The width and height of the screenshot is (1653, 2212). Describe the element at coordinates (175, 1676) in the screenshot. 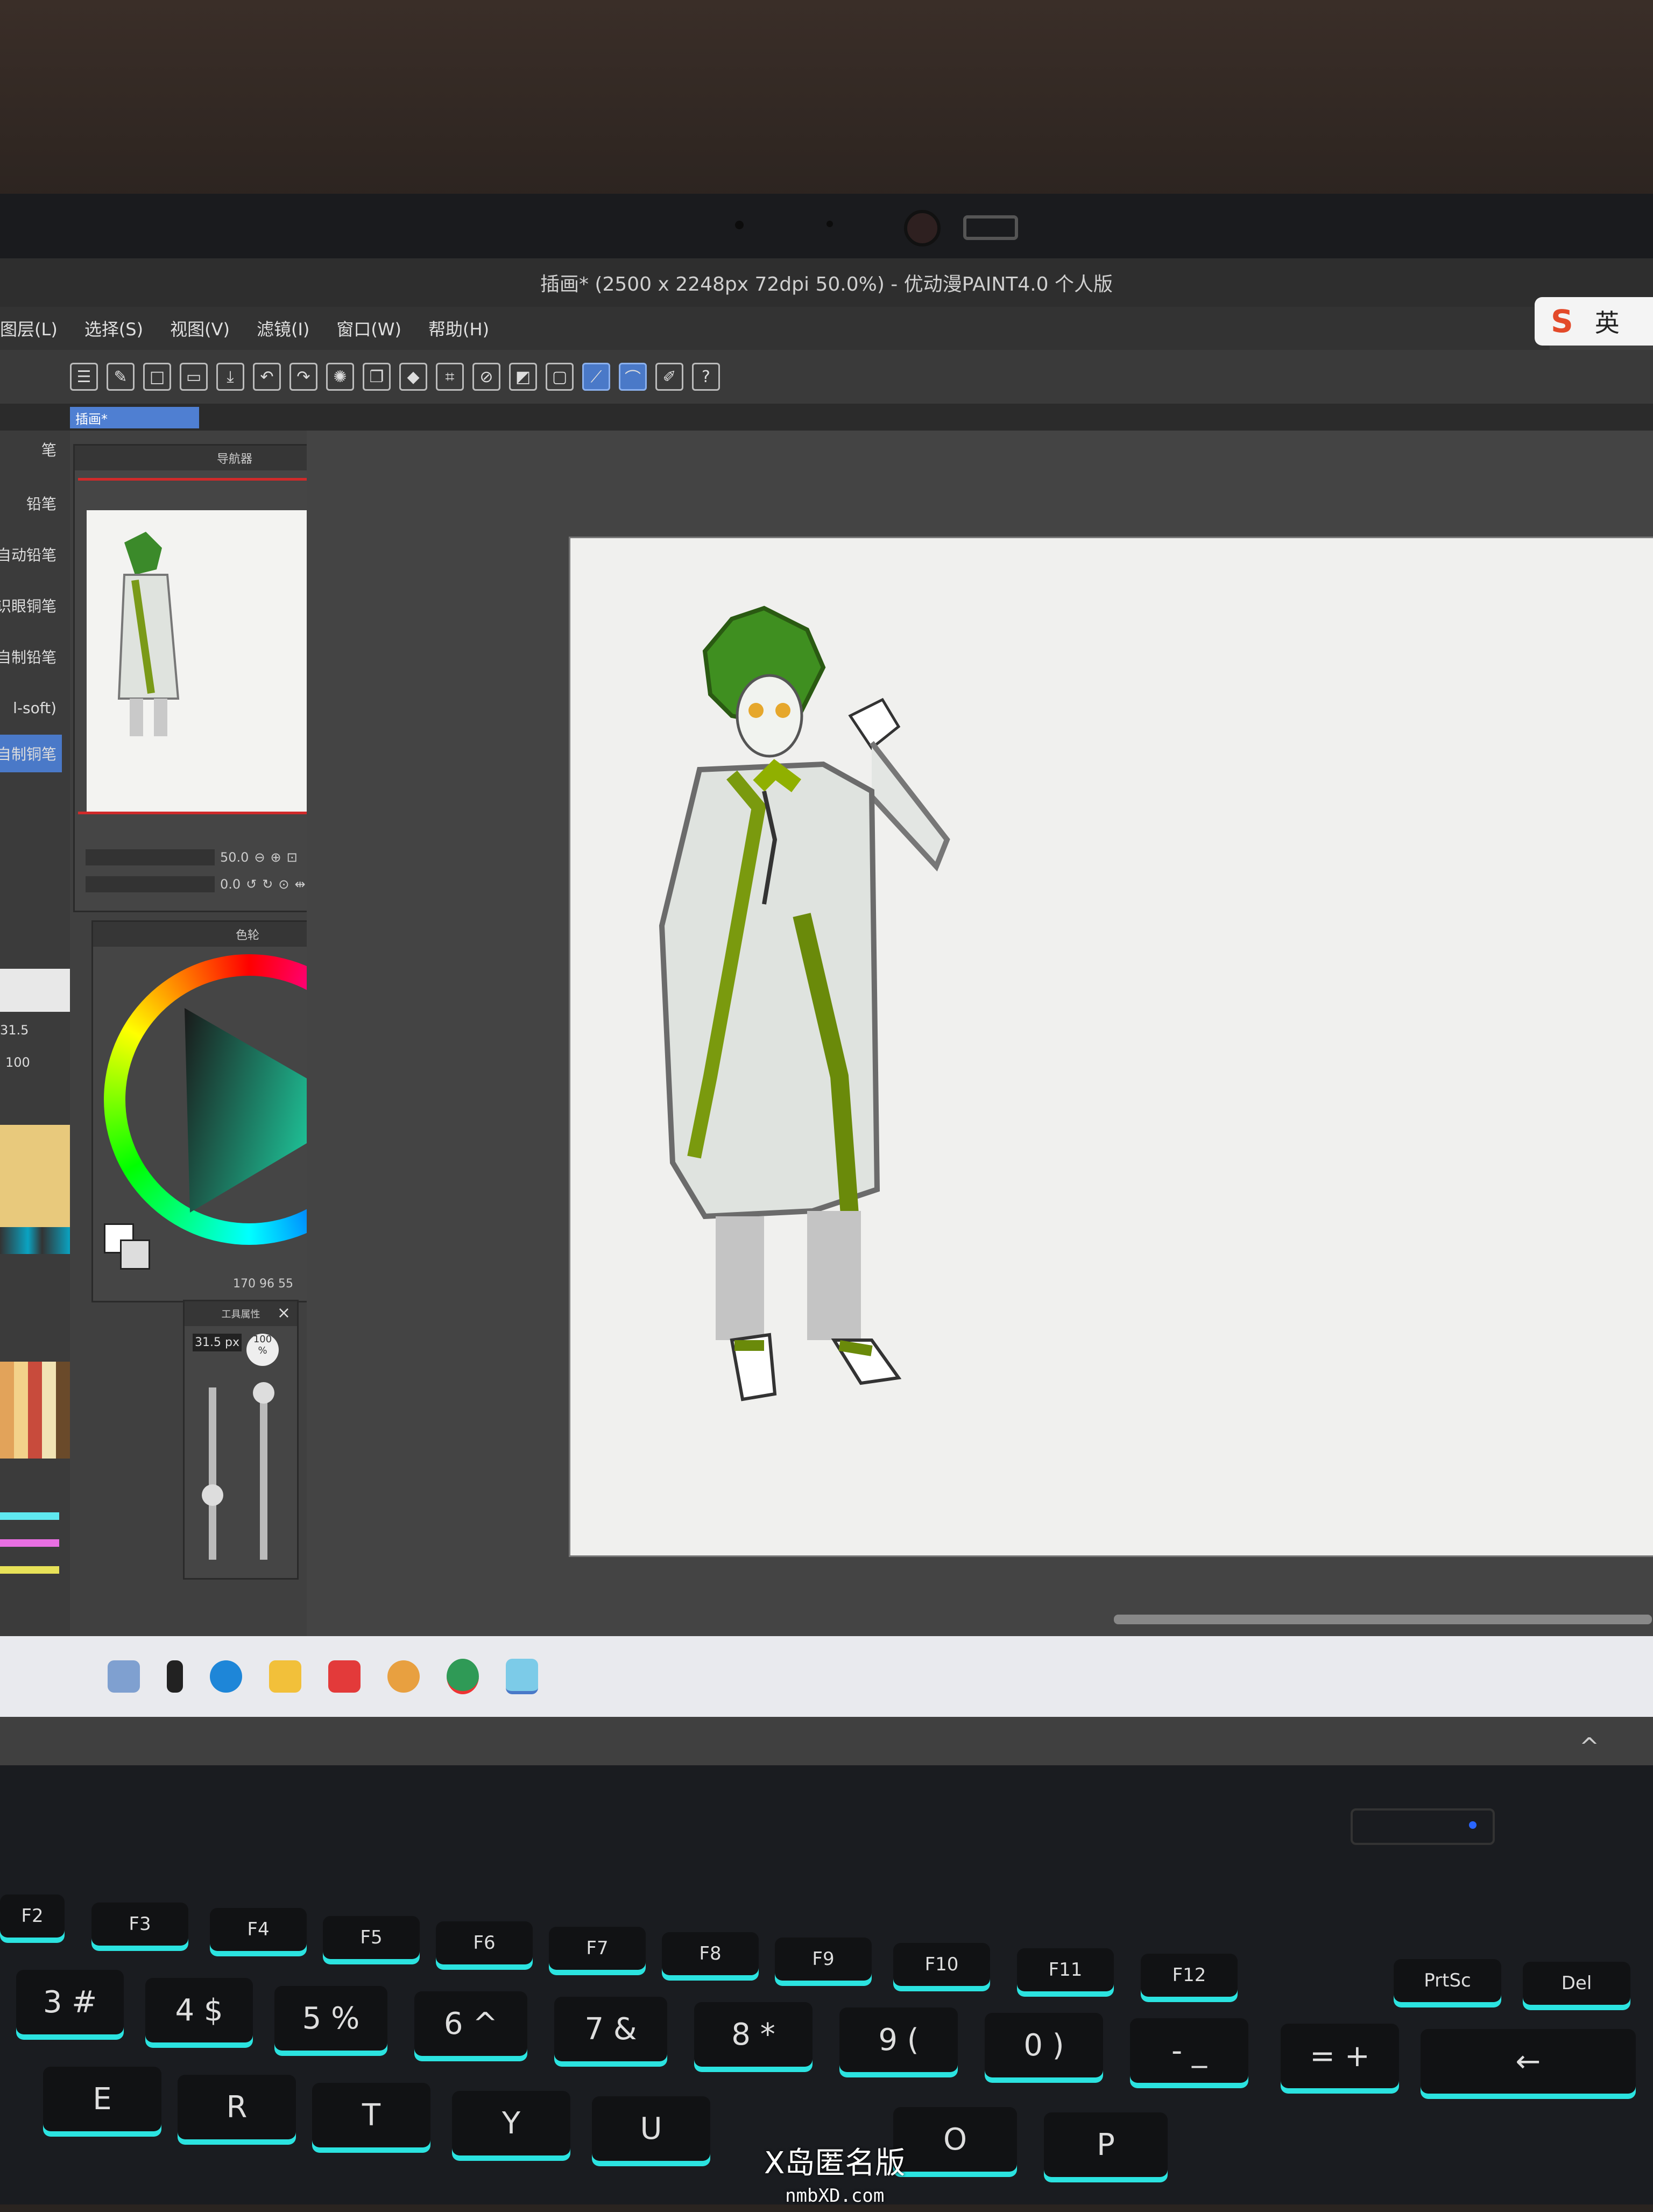

I see `app-b-icon` at that location.